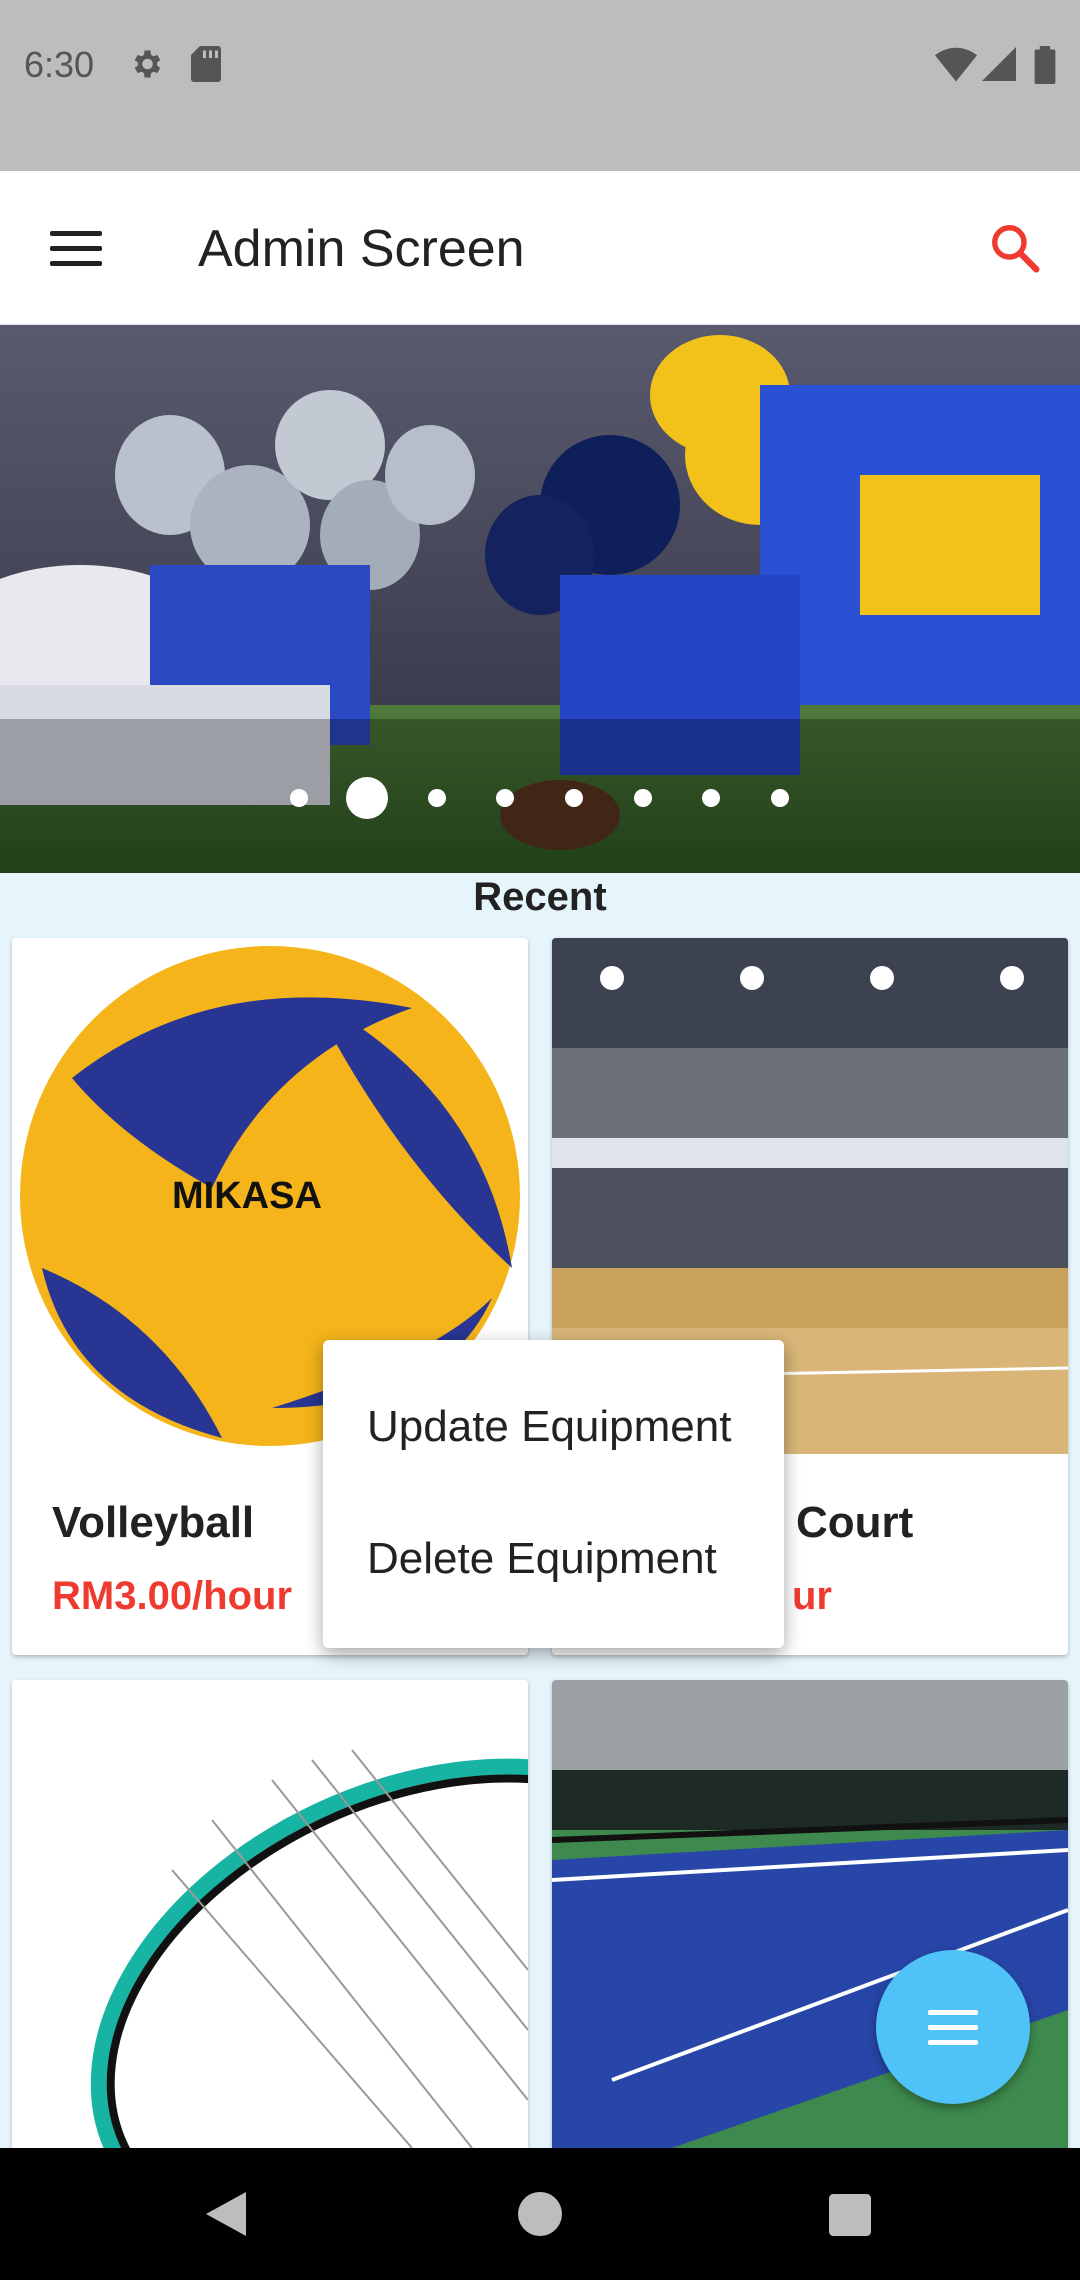  I want to click on card-name: Court, so click(855, 1522).